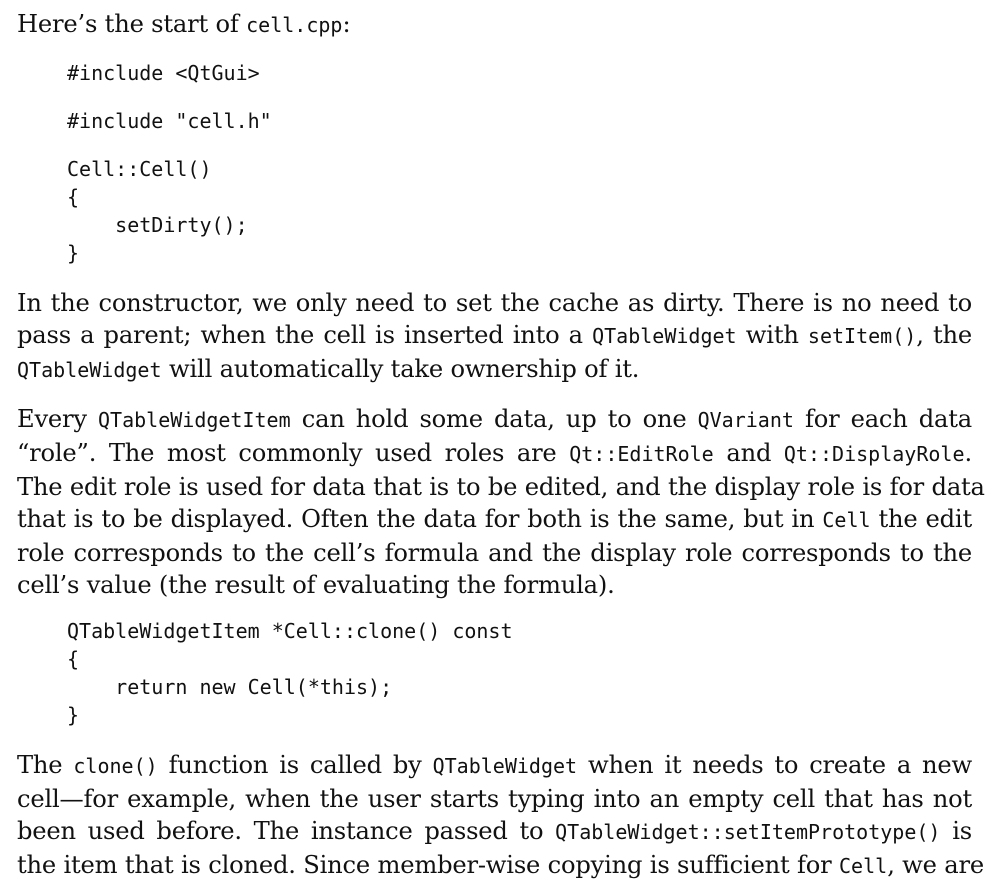  Describe the element at coordinates (772, 335) in the screenshot. I see `text-run: with` at that location.